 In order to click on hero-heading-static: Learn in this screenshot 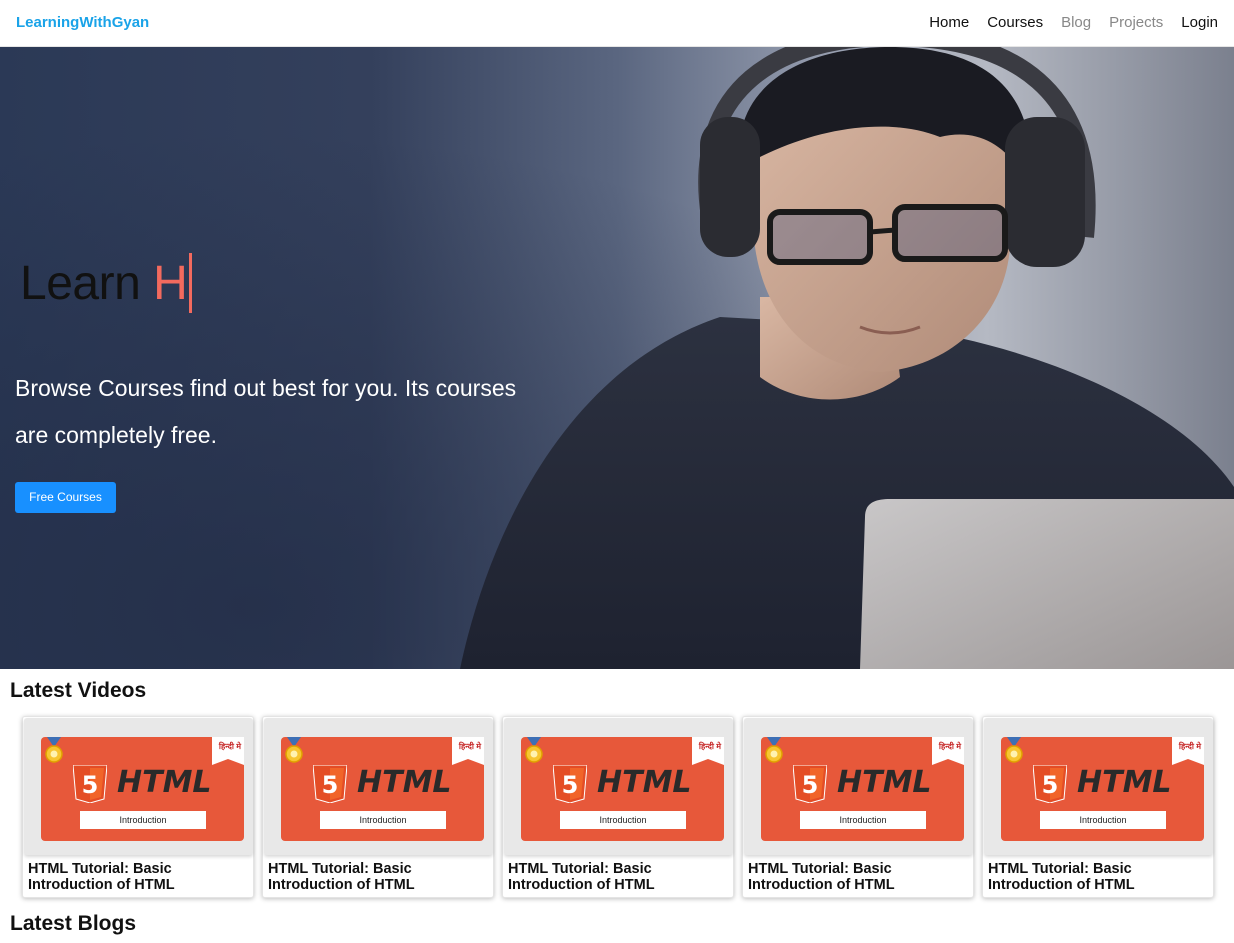, I will do `click(80, 283)`.